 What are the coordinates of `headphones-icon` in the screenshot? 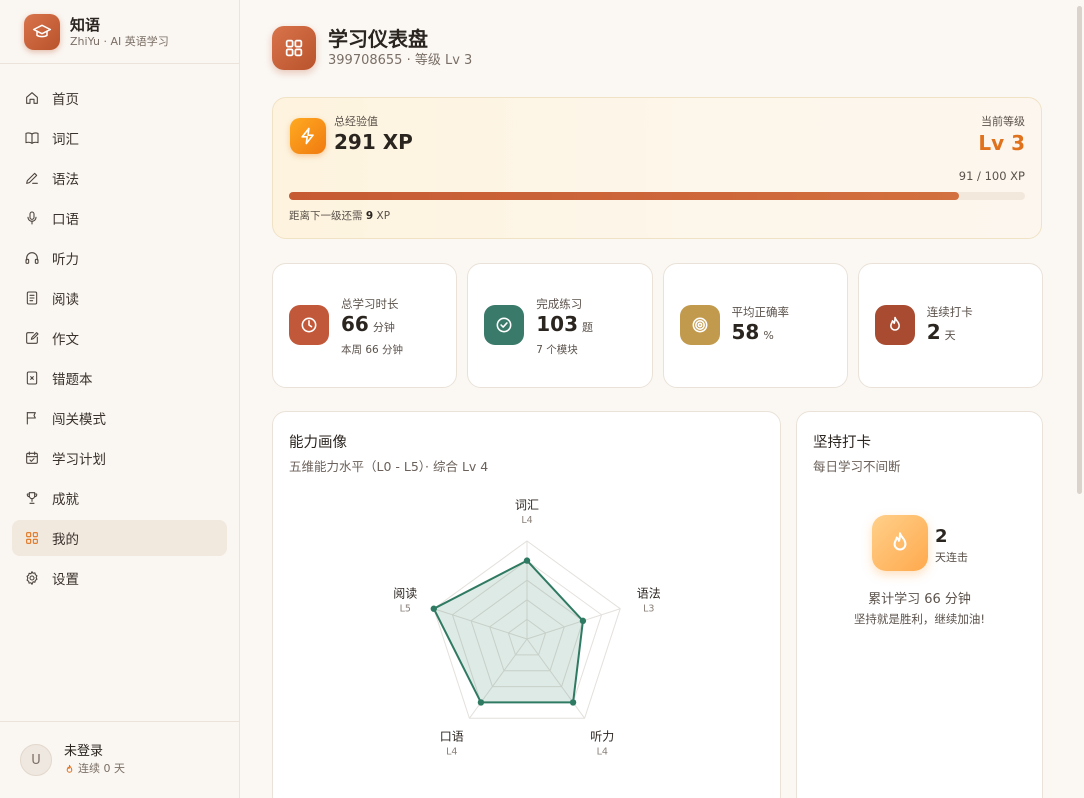 It's located at (32, 258).